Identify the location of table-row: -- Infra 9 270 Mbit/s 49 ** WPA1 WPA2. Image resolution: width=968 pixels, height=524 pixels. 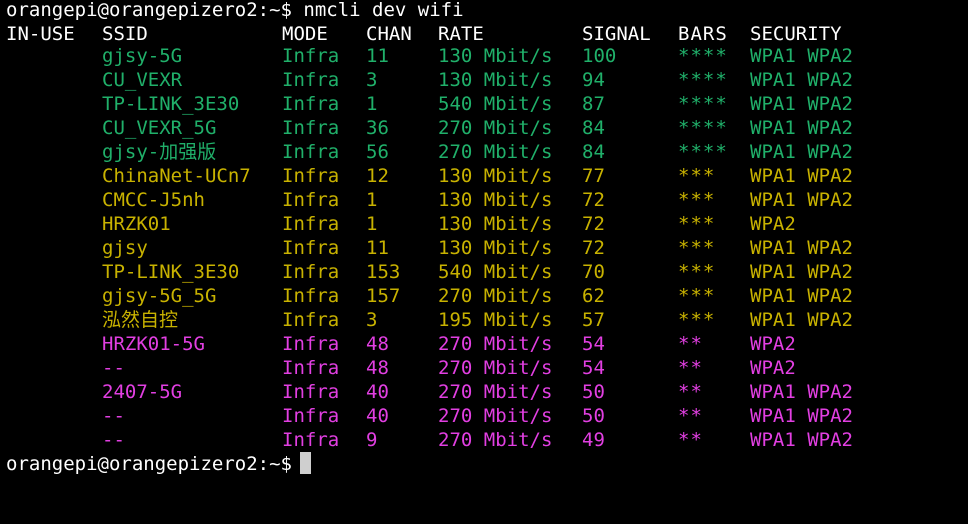
(487, 440).